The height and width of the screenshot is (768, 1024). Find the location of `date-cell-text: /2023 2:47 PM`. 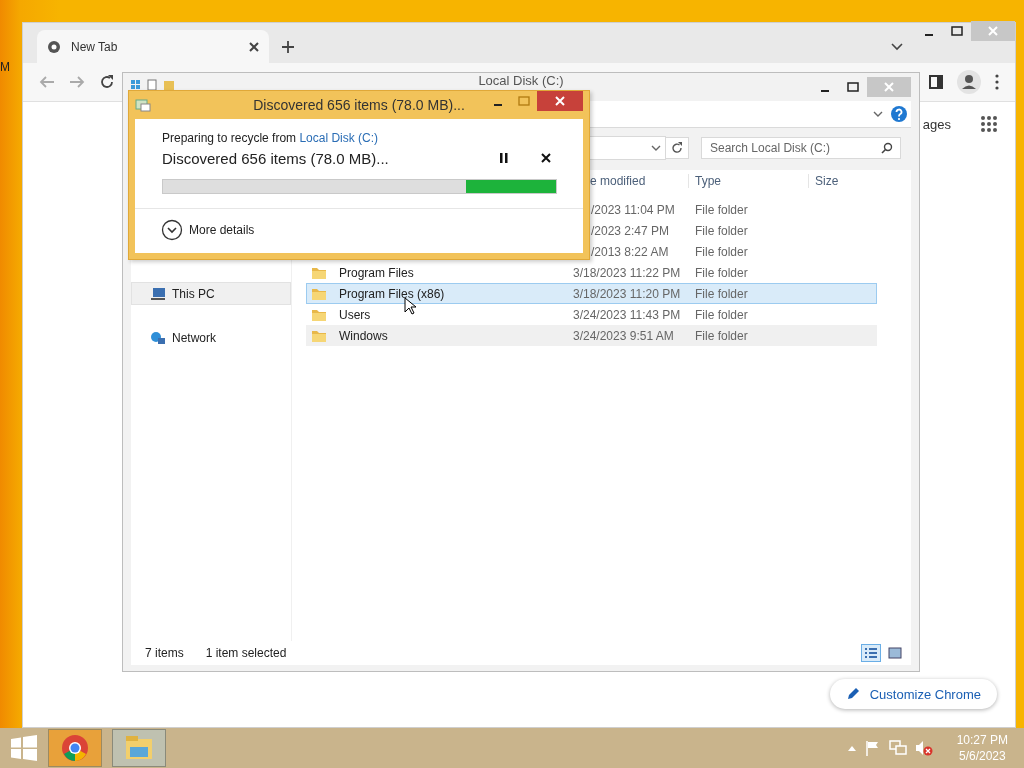

date-cell-text: /2023 2:47 PM is located at coordinates (630, 230).